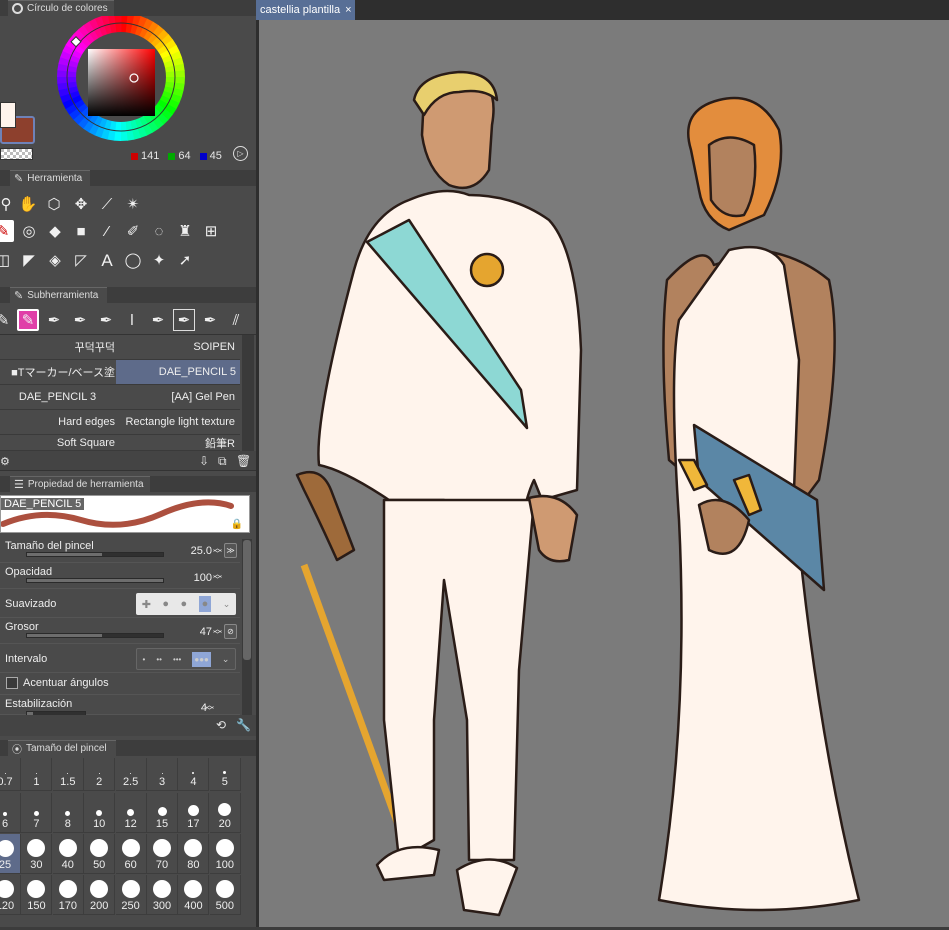  Describe the element at coordinates (28, 204) in the screenshot. I see `hand-icon: ✋` at that location.